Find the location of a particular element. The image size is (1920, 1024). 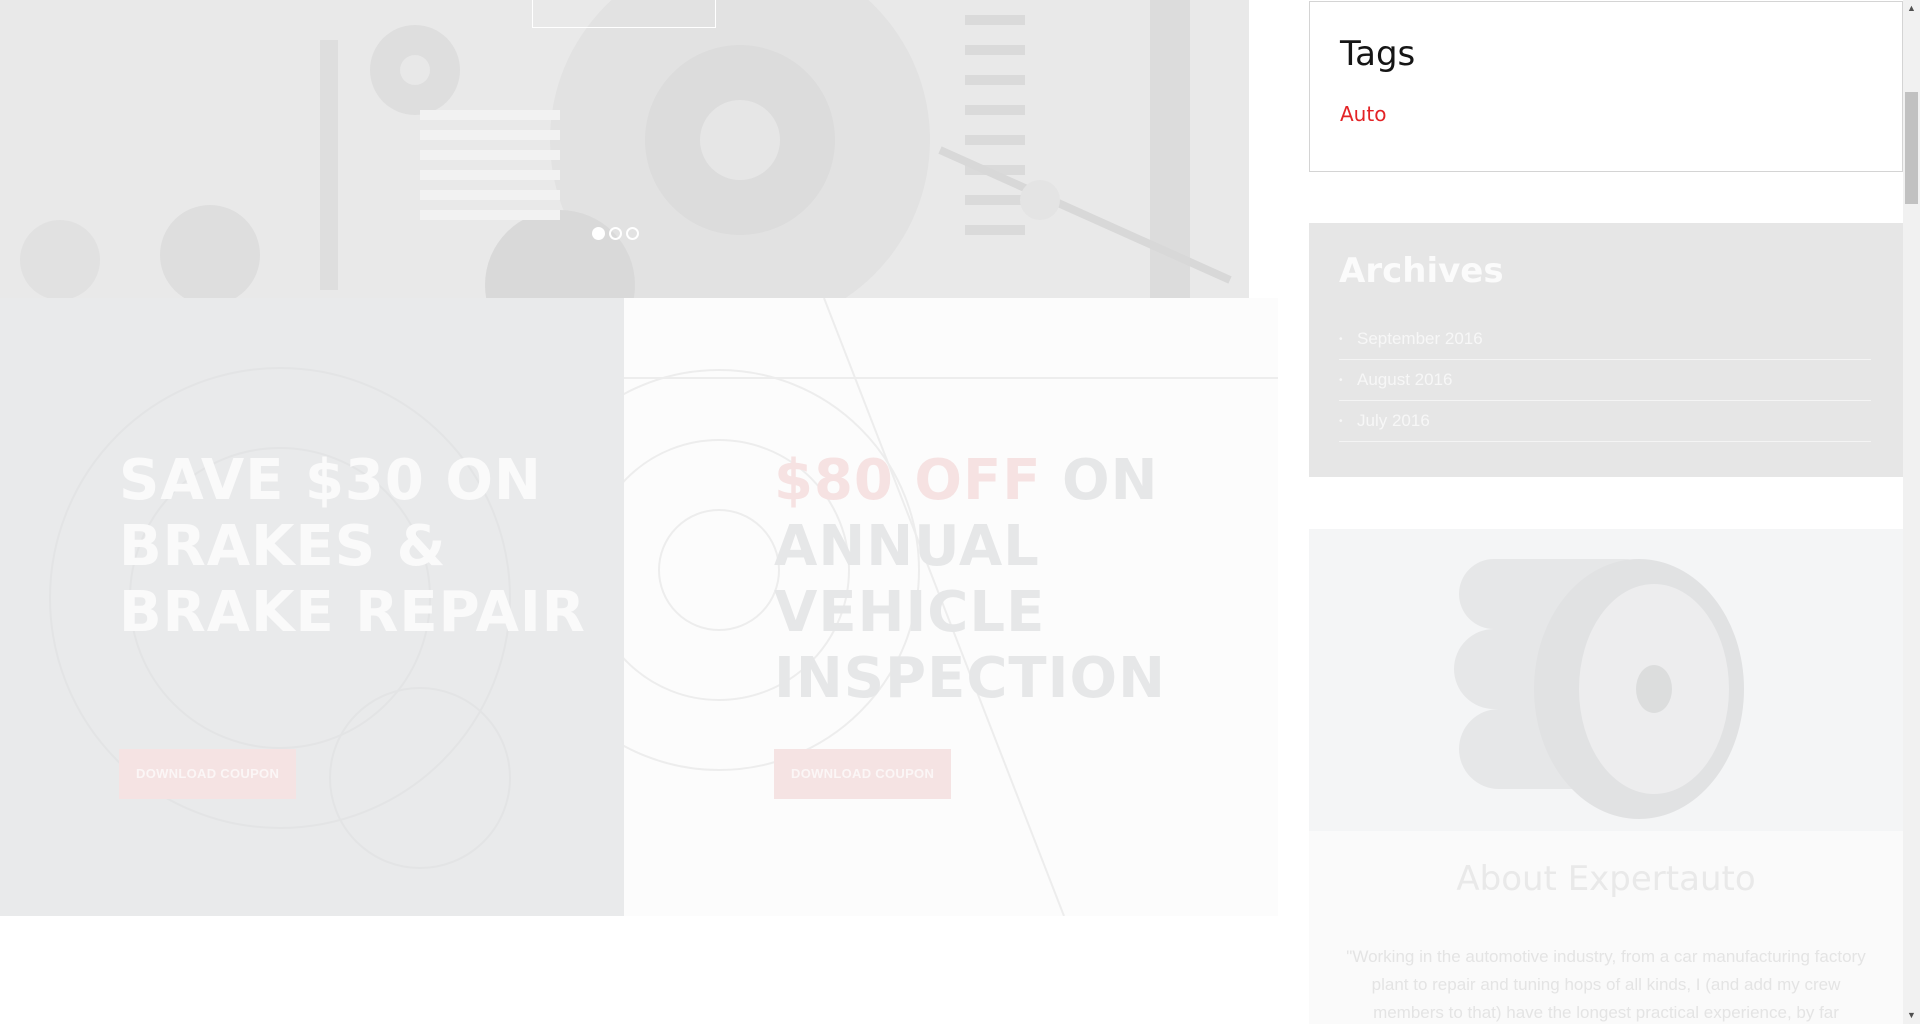

coupon-title: SAVE $30 ON BRAKES & BRAKE REPAIR is located at coordinates (352, 546).